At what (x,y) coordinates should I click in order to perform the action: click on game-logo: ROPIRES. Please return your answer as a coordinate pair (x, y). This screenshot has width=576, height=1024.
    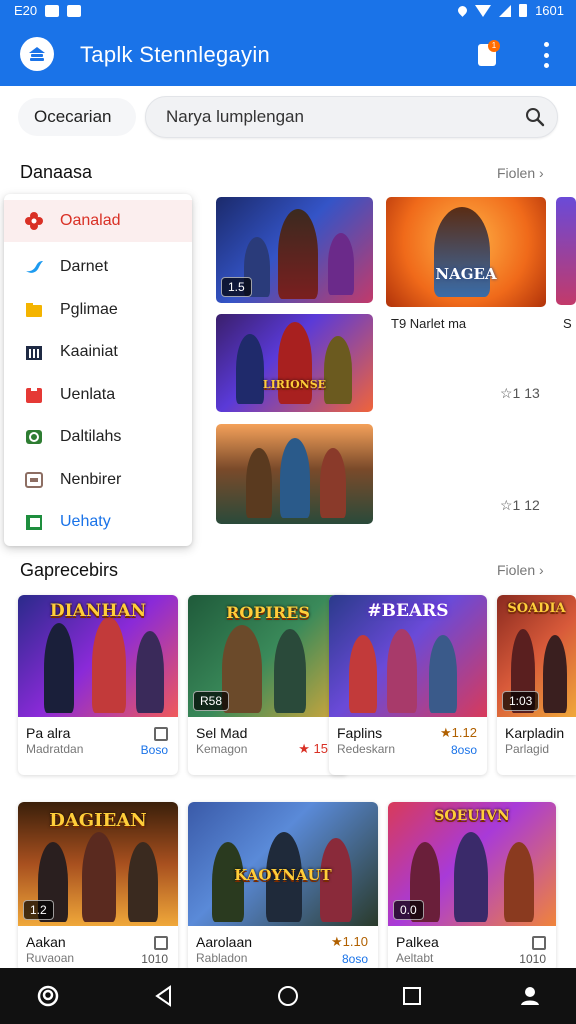
    Looking at the image, I should click on (268, 612).